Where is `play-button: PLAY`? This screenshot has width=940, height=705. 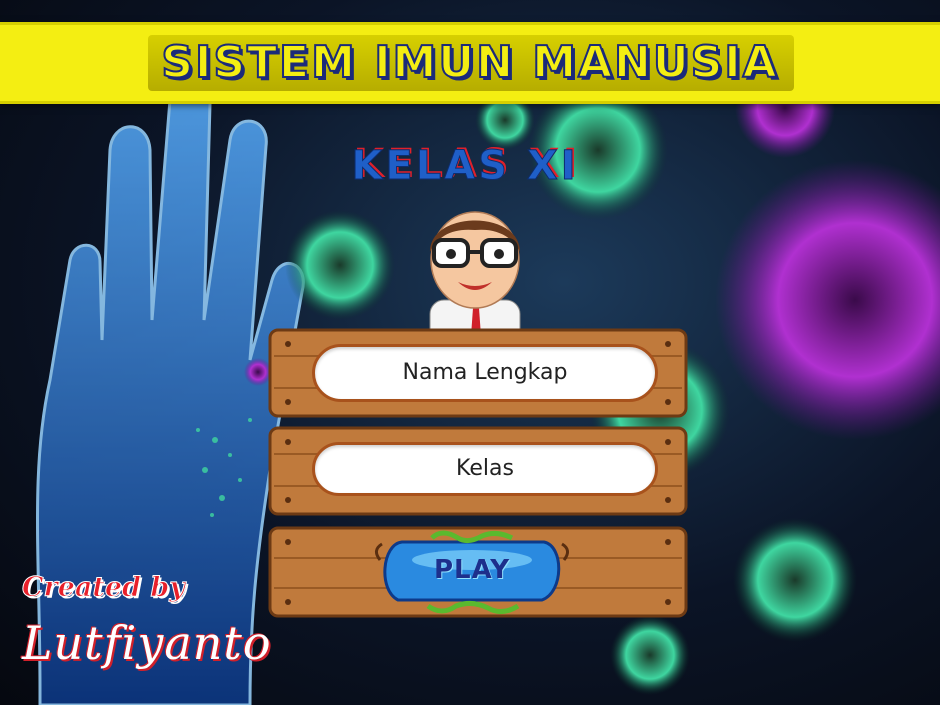 play-button: PLAY is located at coordinates (472, 574).